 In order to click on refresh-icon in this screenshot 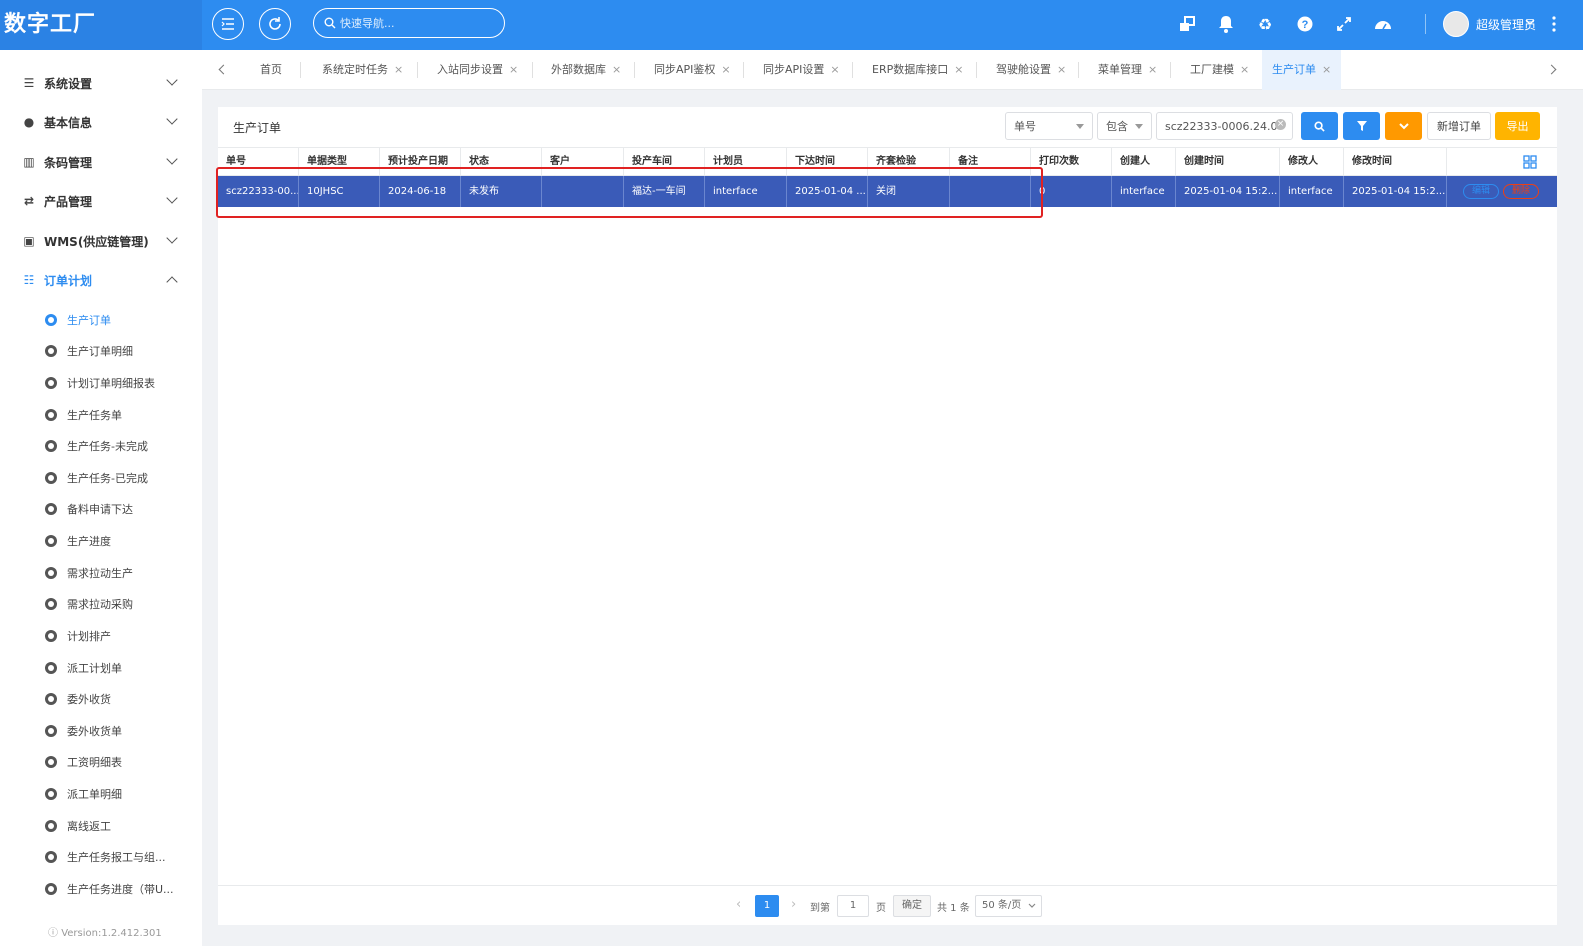, I will do `click(275, 23)`.